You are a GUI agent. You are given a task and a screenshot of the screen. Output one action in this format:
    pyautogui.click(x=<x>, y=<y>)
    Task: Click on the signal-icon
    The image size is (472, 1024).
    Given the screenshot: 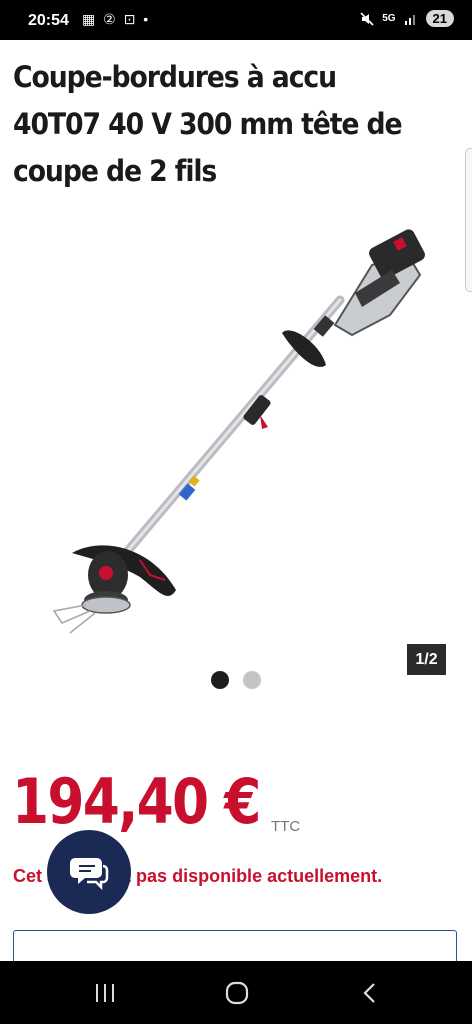 What is the action you would take?
    pyautogui.click(x=409, y=19)
    